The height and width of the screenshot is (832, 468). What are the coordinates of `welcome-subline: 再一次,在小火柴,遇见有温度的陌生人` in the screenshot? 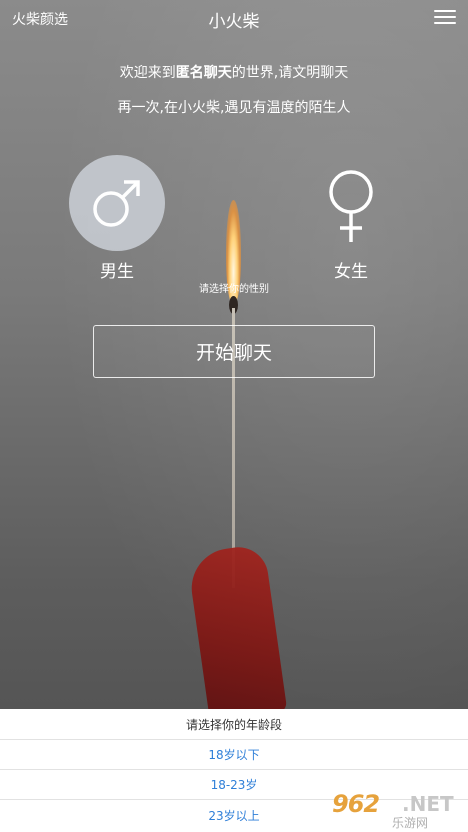 It's located at (234, 108).